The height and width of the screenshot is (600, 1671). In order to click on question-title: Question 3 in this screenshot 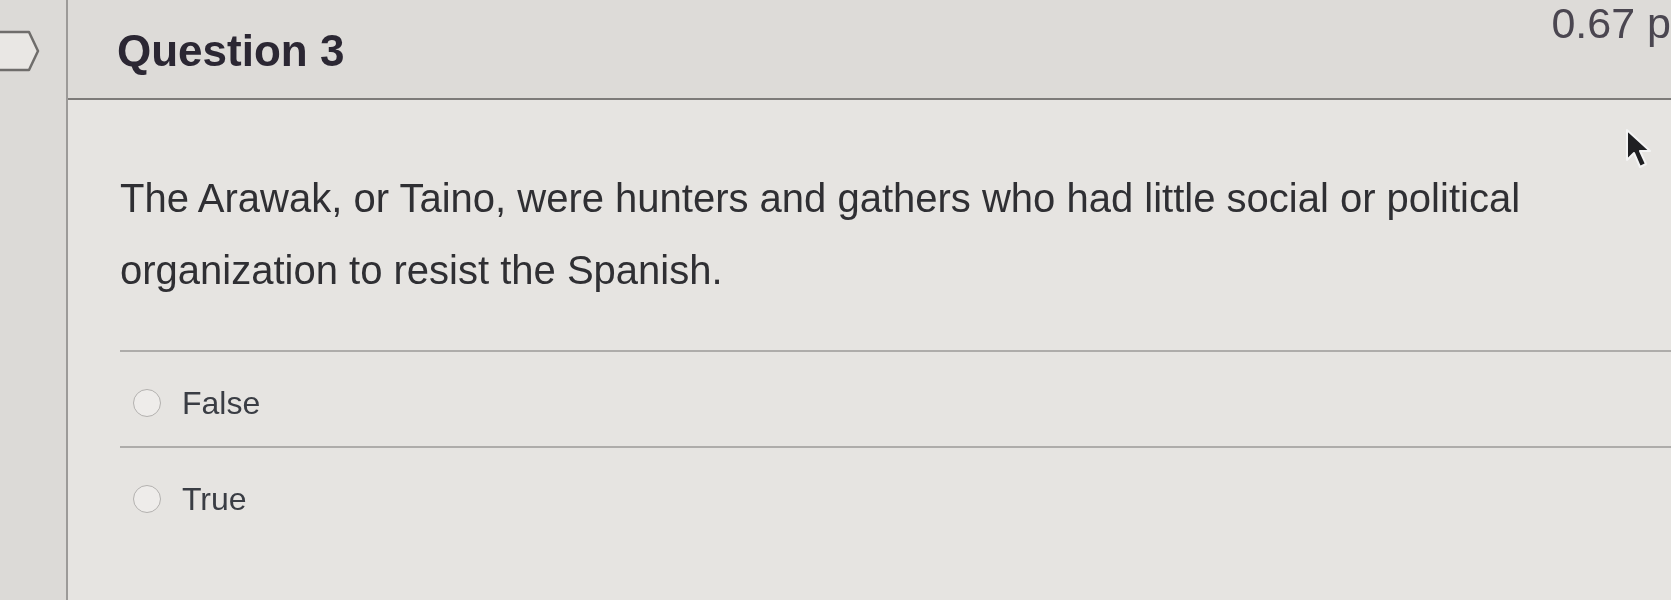, I will do `click(231, 51)`.